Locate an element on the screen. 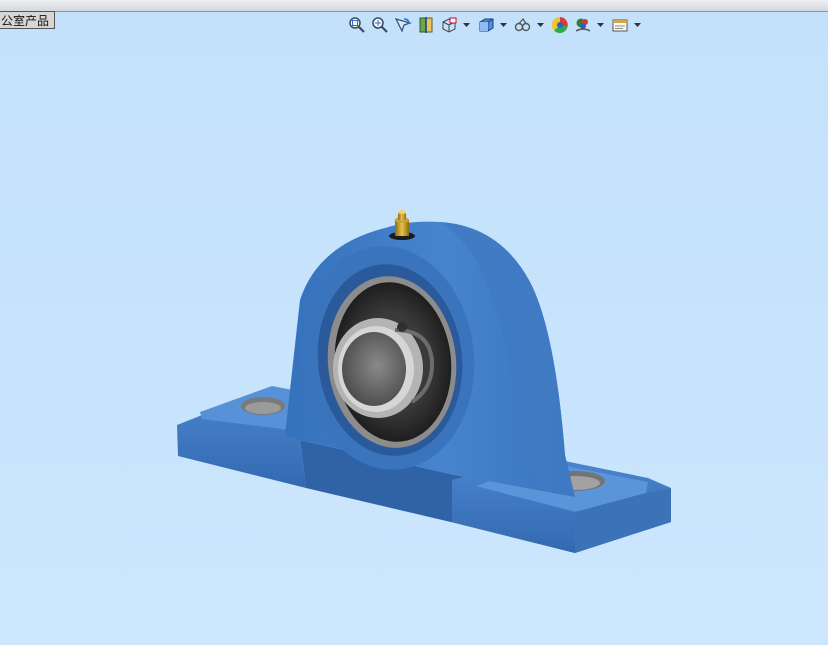 The image size is (828, 645). set-screw-hole is located at coordinates (402, 327).